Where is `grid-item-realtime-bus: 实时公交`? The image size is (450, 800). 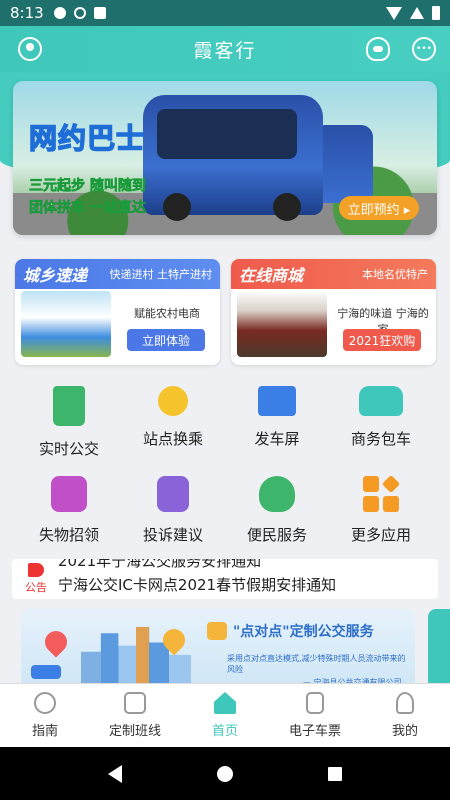 grid-item-realtime-bus: 实时公交 is located at coordinates (69, 420).